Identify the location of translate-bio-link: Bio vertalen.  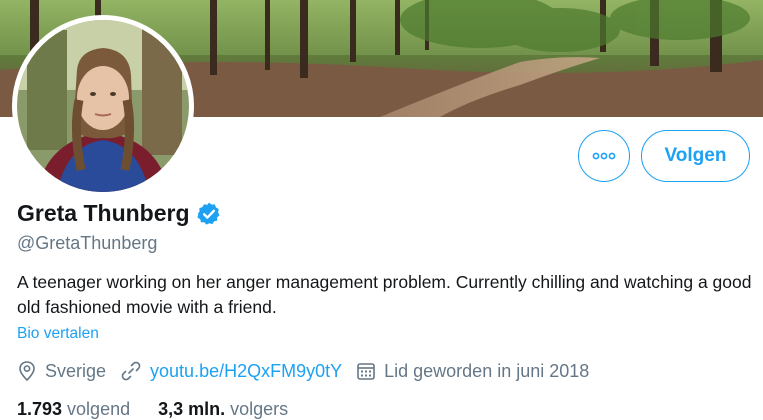
(58, 334).